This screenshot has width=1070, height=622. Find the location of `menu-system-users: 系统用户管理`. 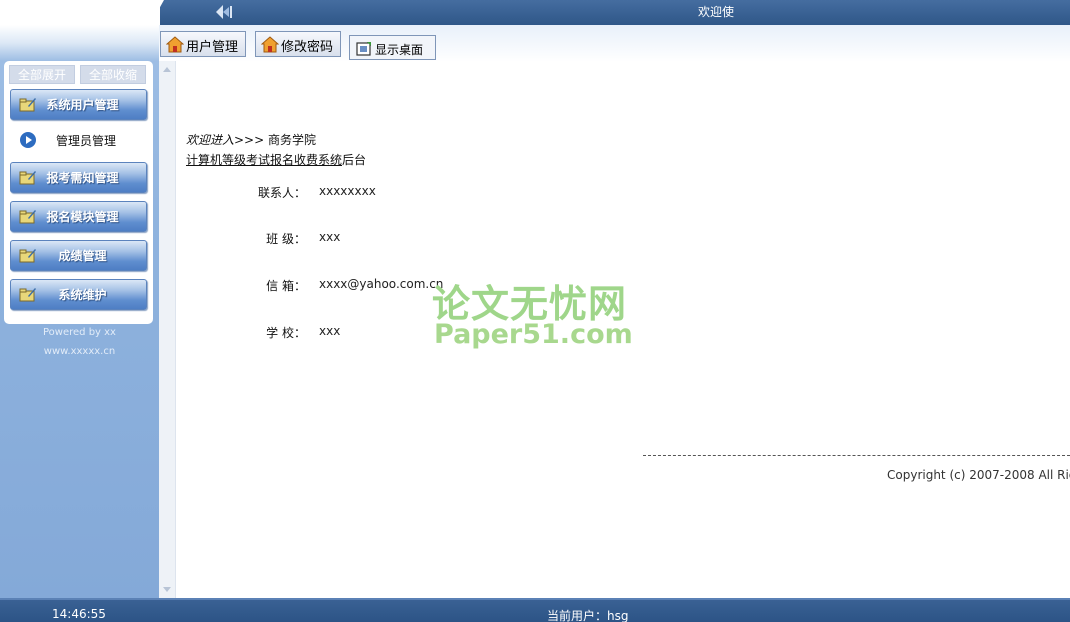

menu-system-users: 系统用户管理 is located at coordinates (78, 104).